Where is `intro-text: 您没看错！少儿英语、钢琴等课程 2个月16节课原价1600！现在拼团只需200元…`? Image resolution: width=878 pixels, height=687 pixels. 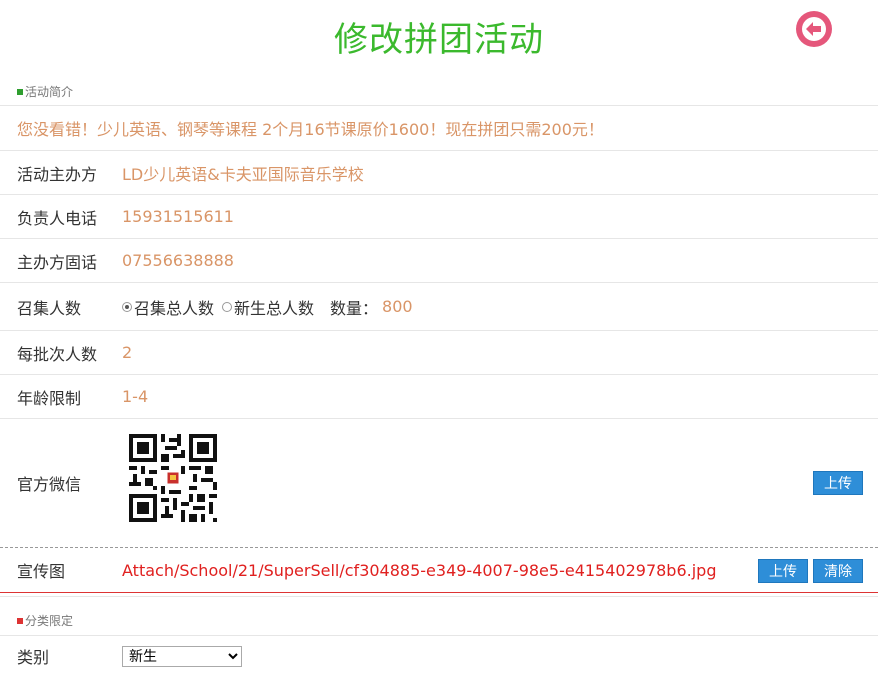
intro-text: 您没看错！少儿英语、钢琴等课程 2个月16节课原价1600！现在拼团只需200元… is located at coordinates (310, 129).